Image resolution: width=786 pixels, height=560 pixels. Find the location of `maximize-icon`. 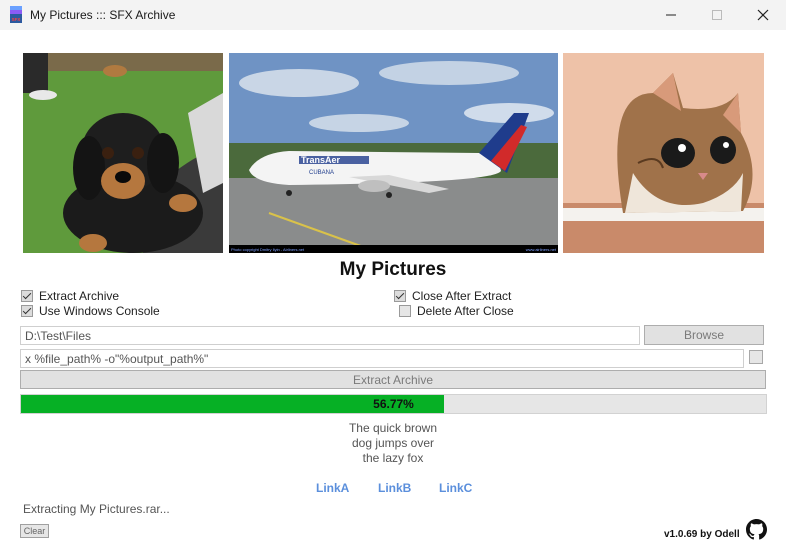

maximize-icon is located at coordinates (717, 15).